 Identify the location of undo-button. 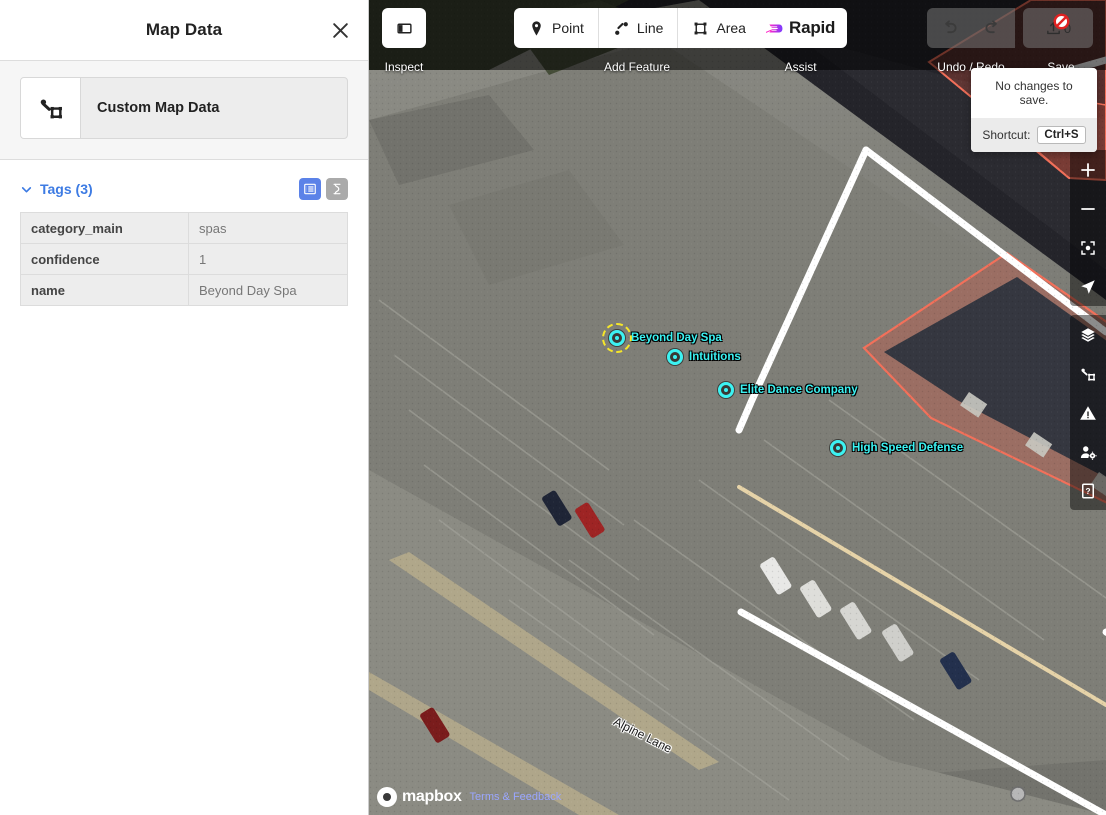
(949, 28).